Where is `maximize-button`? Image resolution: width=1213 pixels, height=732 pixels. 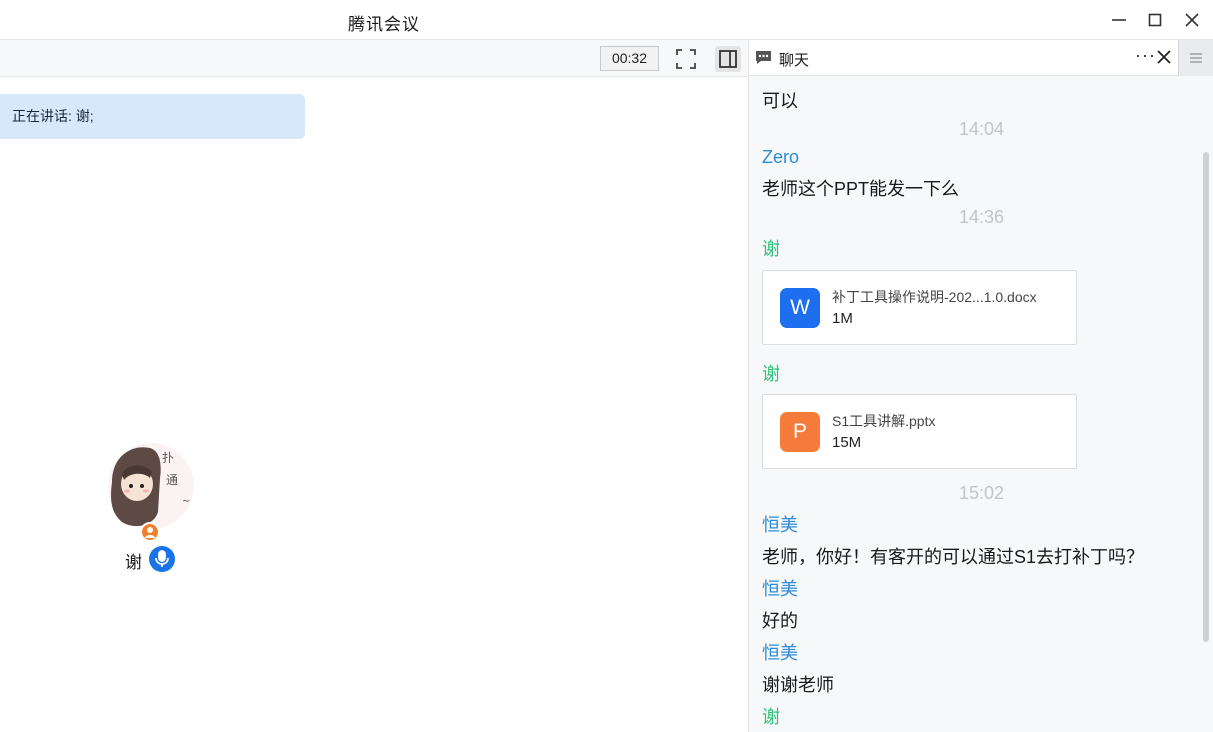 maximize-button is located at coordinates (1155, 20).